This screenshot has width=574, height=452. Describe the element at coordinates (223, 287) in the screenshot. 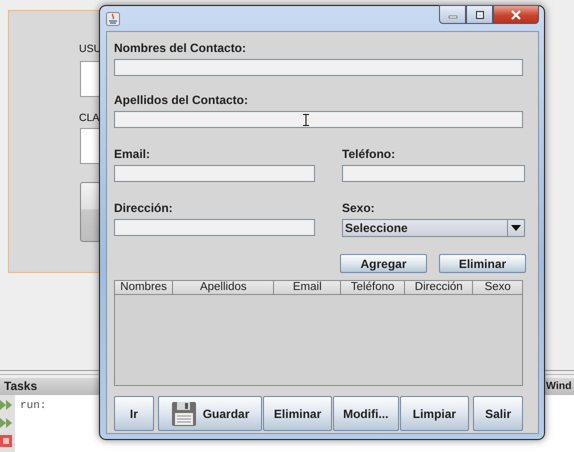

I see `column-header: Apellidos` at that location.